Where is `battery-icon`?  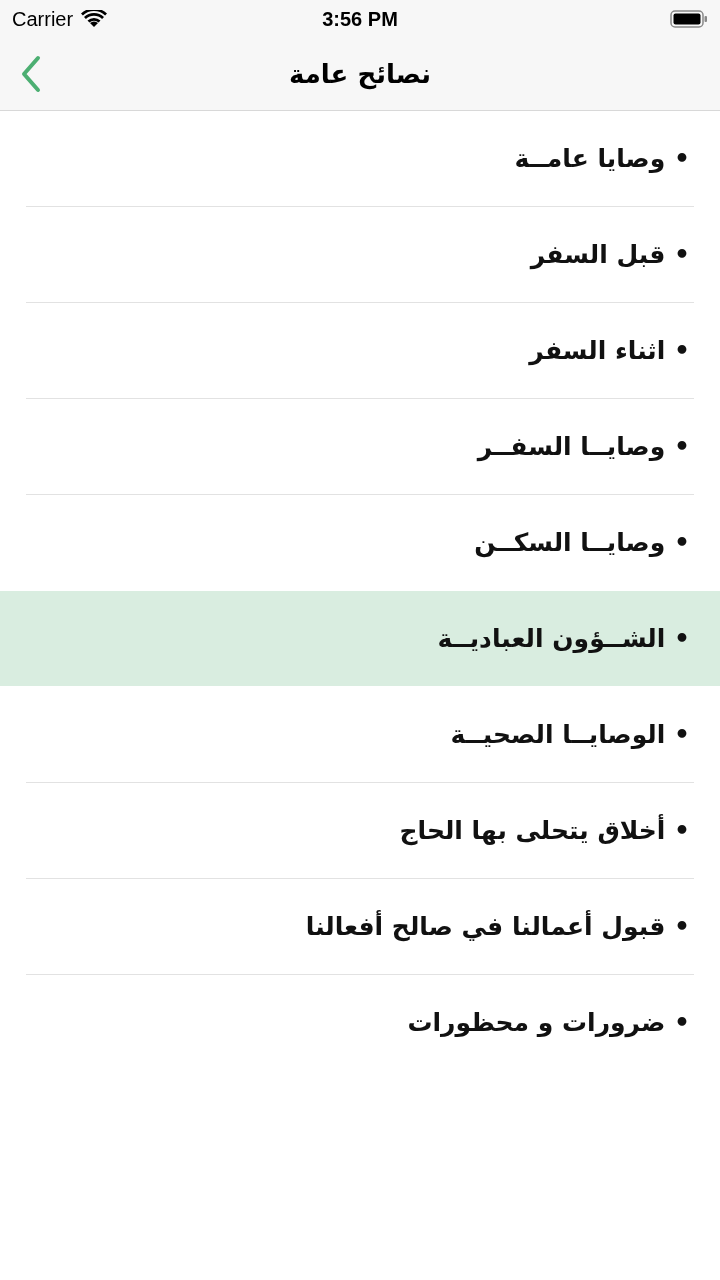 battery-icon is located at coordinates (689, 19).